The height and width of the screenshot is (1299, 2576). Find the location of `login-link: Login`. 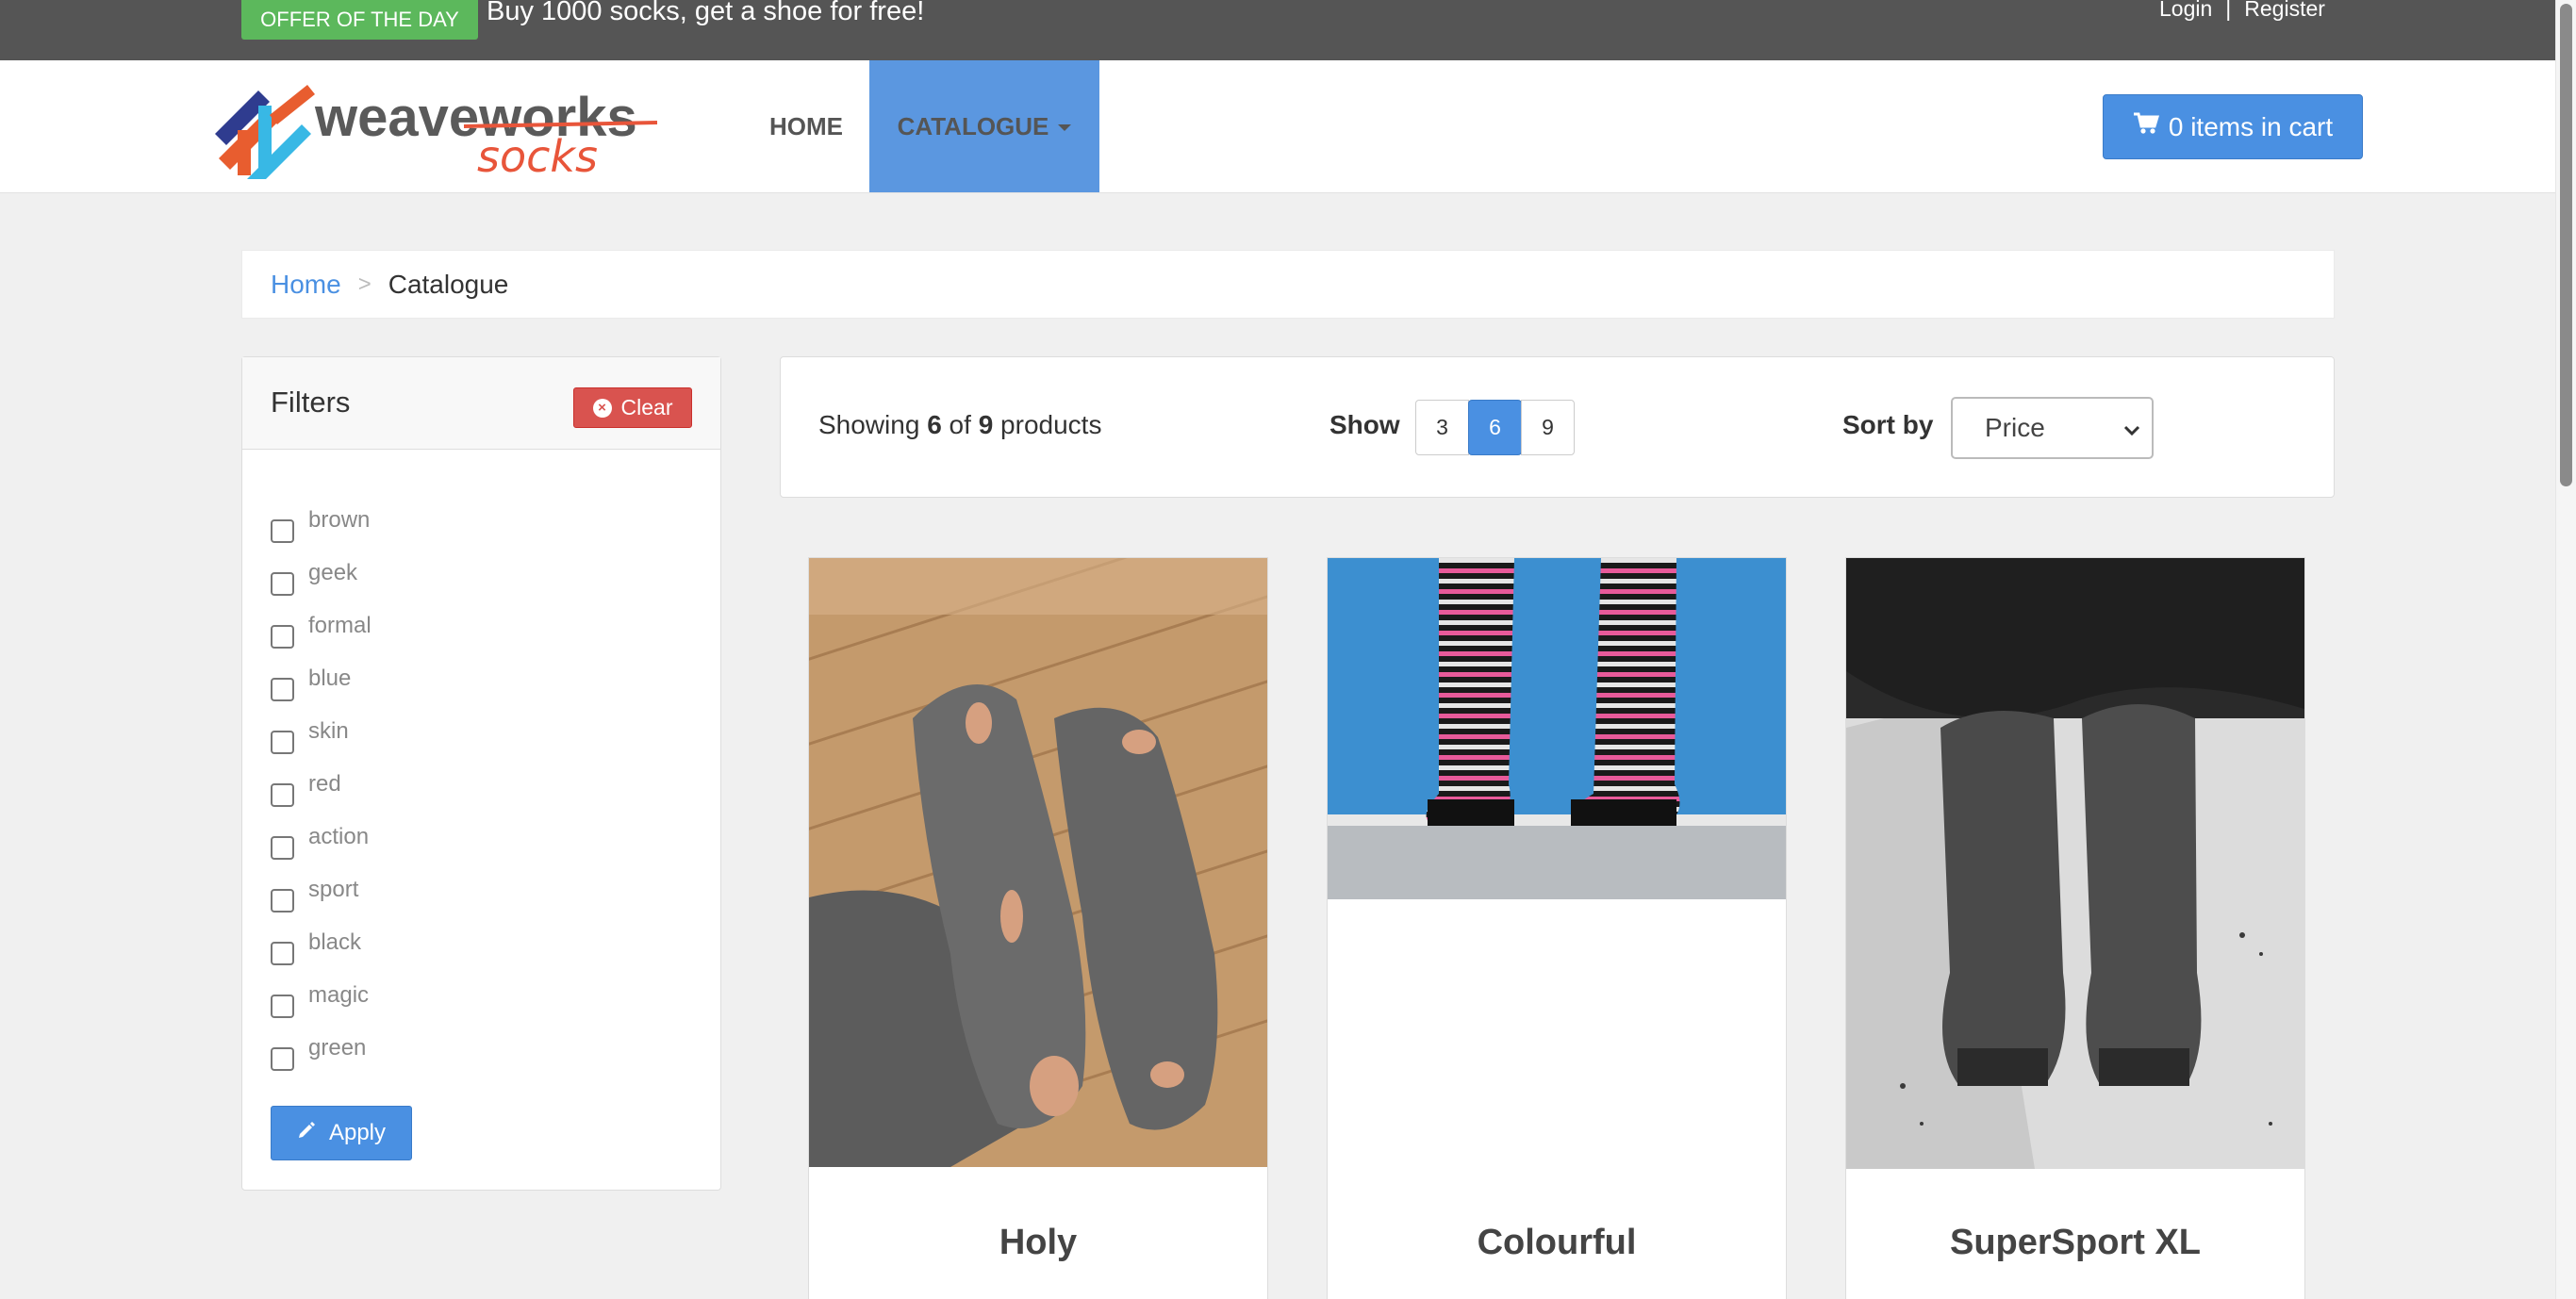

login-link: Login is located at coordinates (2185, 11).